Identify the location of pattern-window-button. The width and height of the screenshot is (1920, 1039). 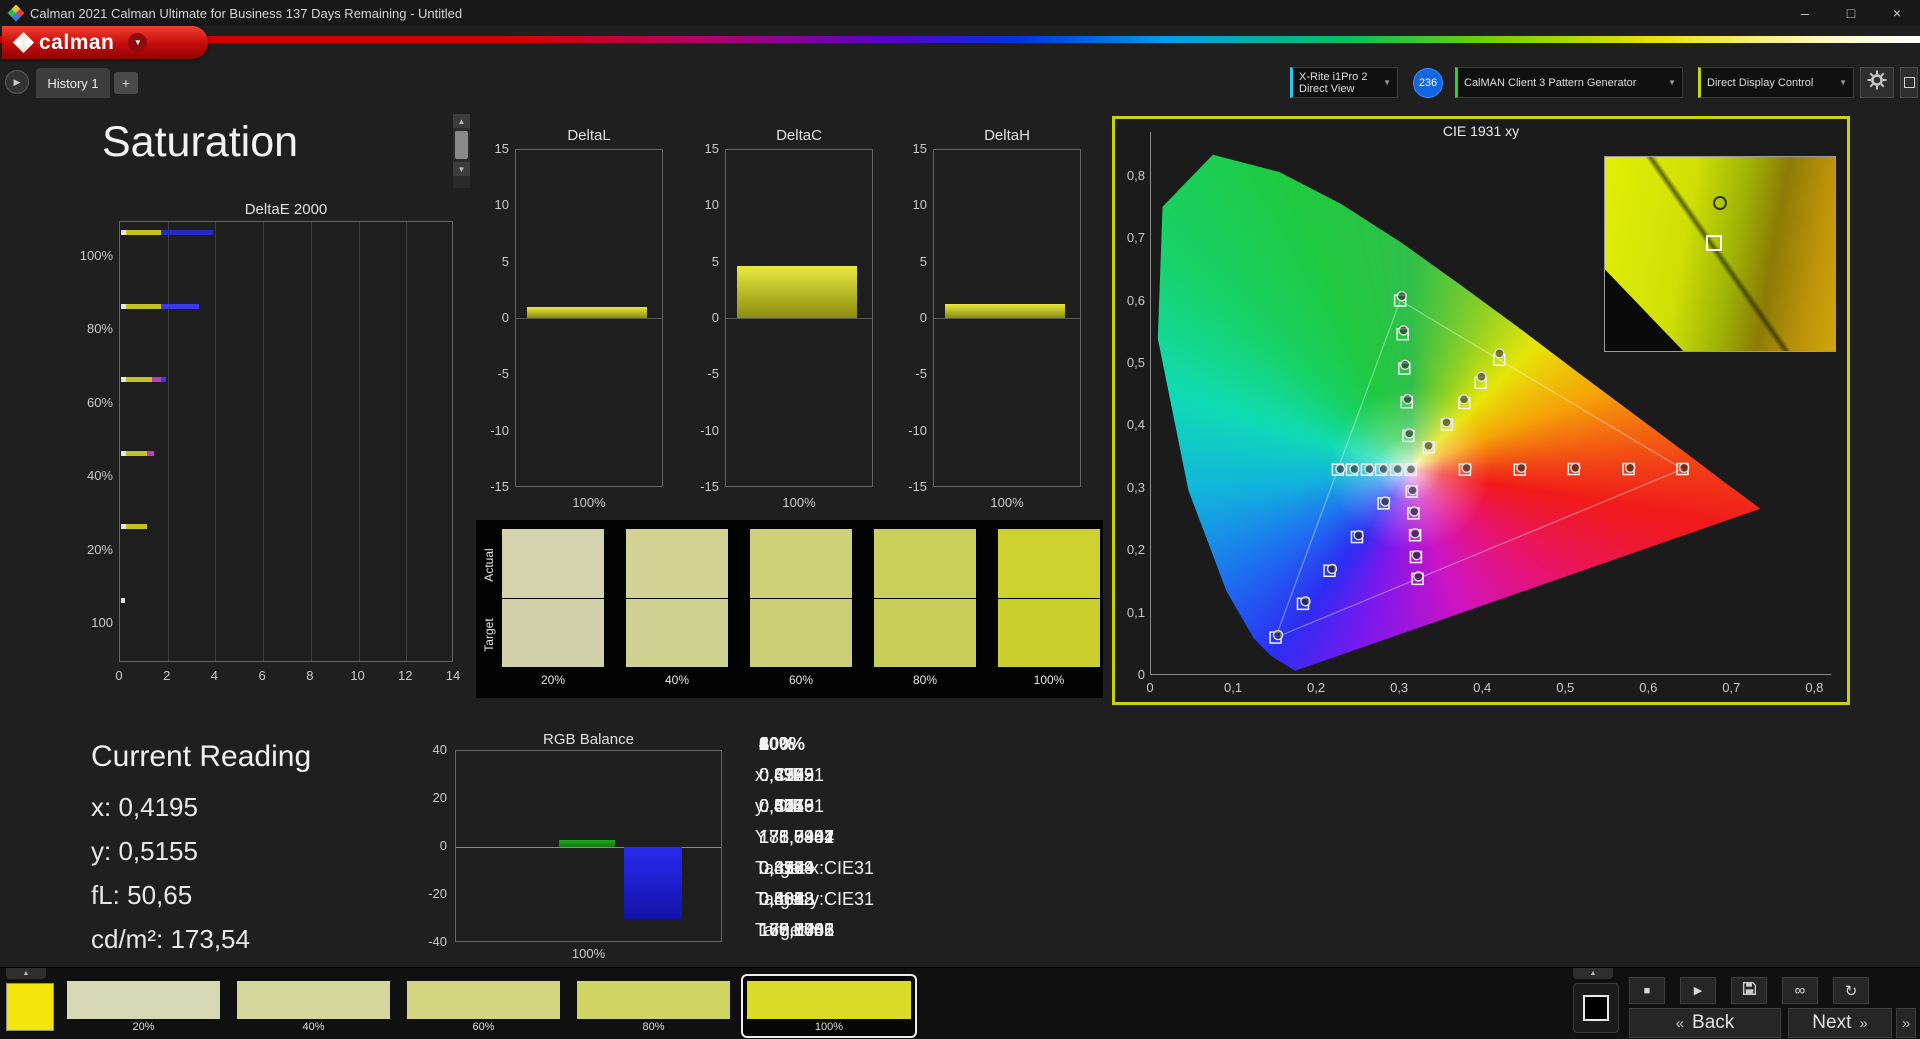
(1596, 1008).